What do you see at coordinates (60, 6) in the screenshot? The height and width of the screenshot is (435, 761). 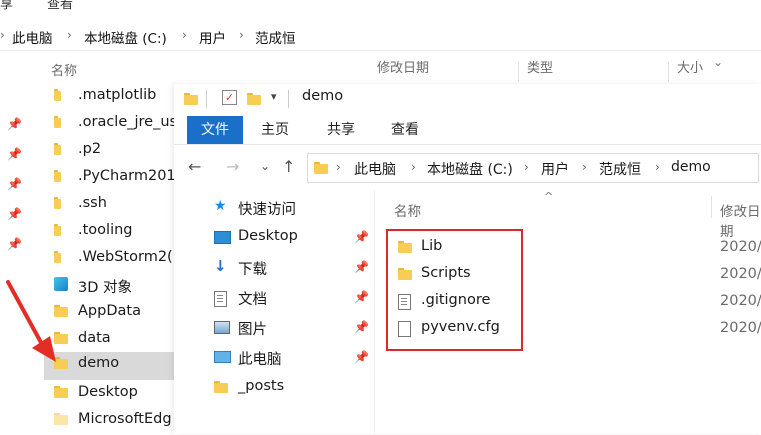 I see `ribbon-tab-view-partial: 查看` at bounding box center [60, 6].